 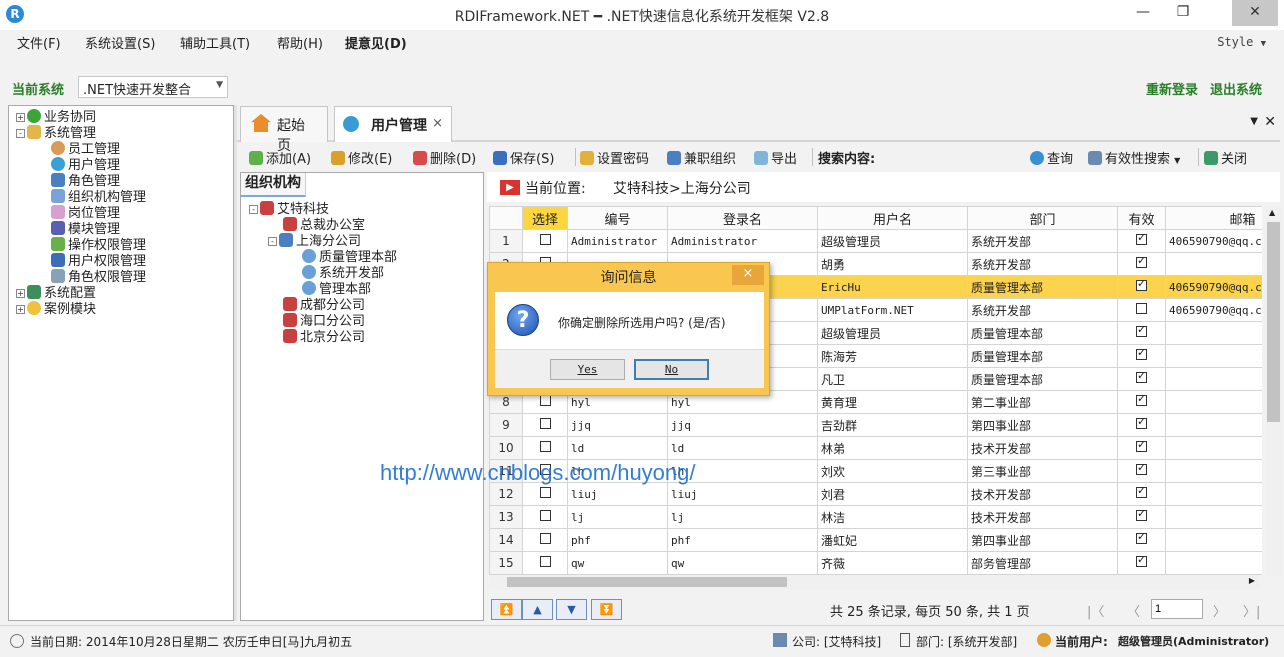 What do you see at coordinates (336, 289) in the screenshot?
I see `org-node-admin: 管理本部` at bounding box center [336, 289].